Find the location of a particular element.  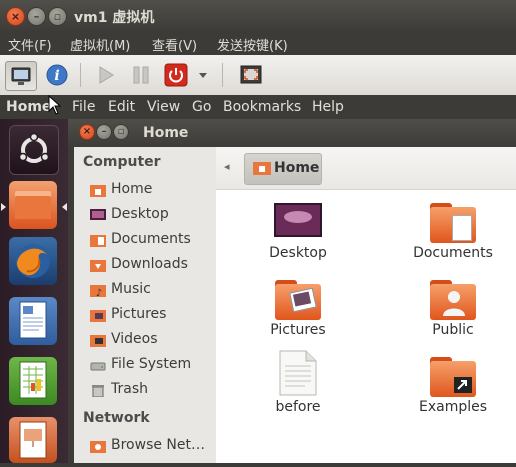

unity-launcher is located at coordinates (34, 291).